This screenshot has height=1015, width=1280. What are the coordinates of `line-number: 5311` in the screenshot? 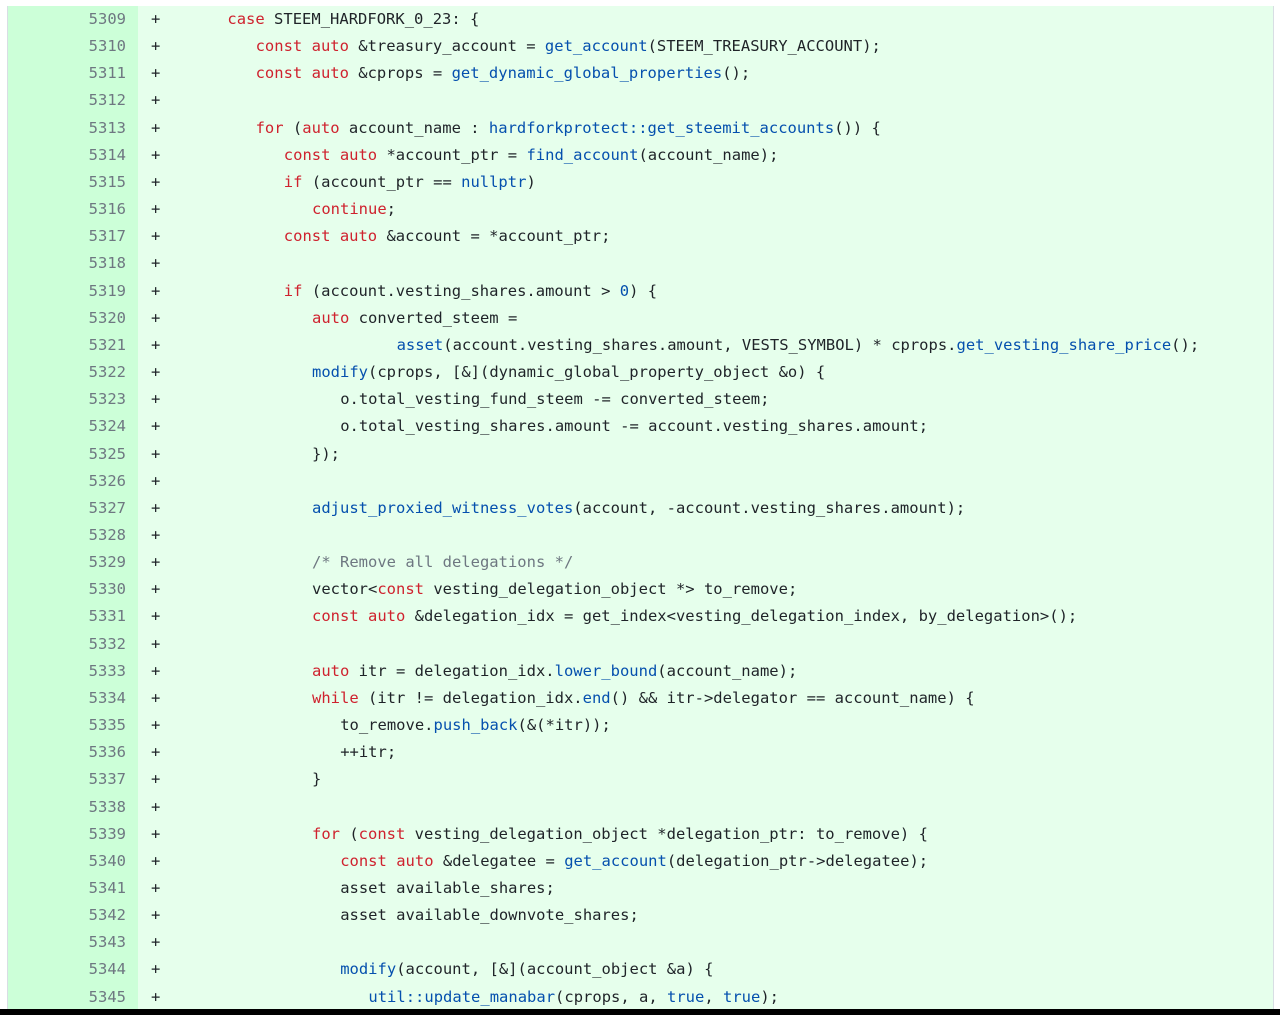 It's located at (67, 73).